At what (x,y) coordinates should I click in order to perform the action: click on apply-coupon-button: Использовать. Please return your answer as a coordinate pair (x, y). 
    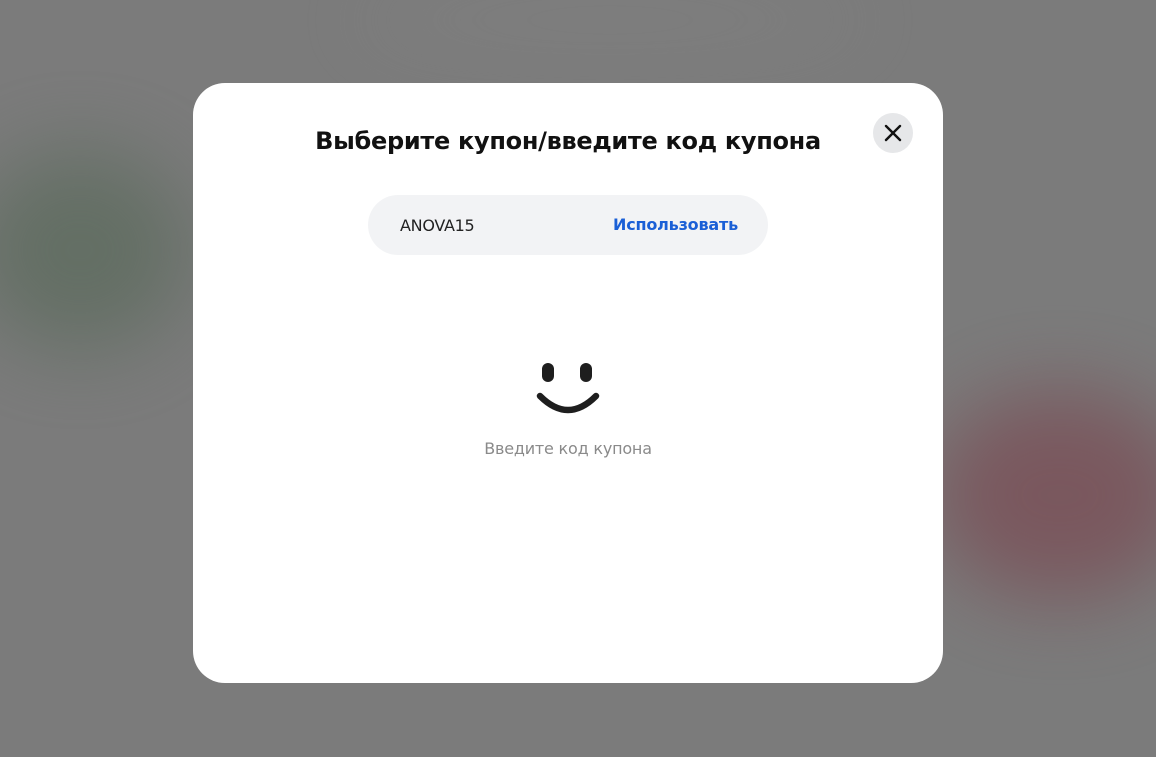
    Looking at the image, I should click on (675, 225).